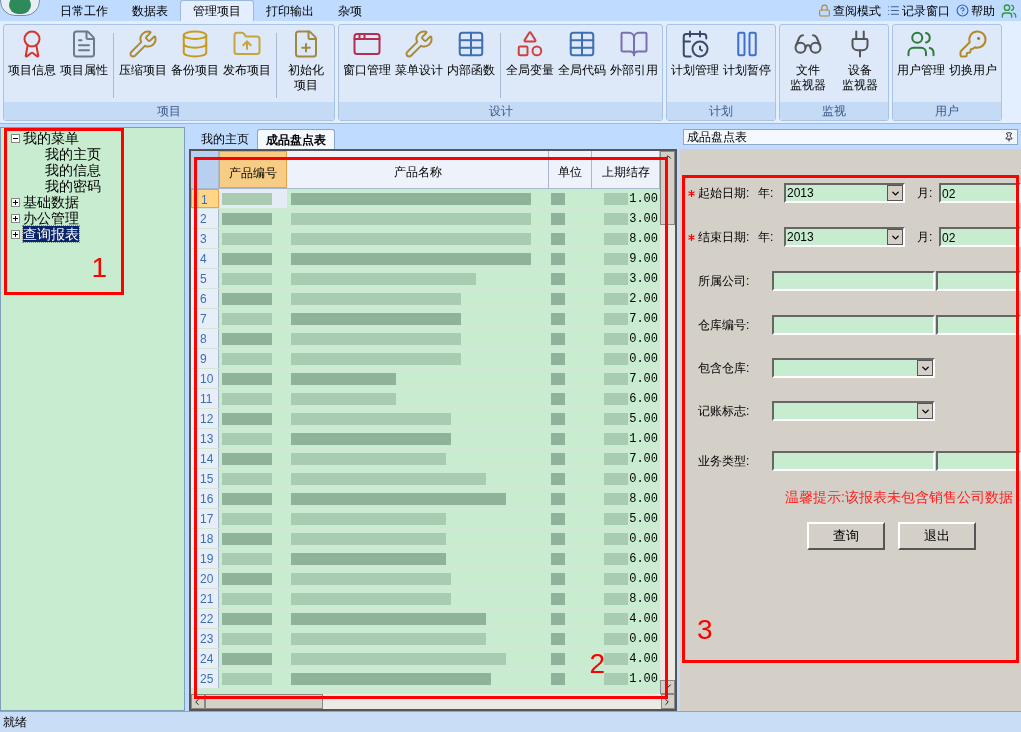  Describe the element at coordinates (471, 65) in the screenshot. I see `ribbon-button: 内部函数` at that location.